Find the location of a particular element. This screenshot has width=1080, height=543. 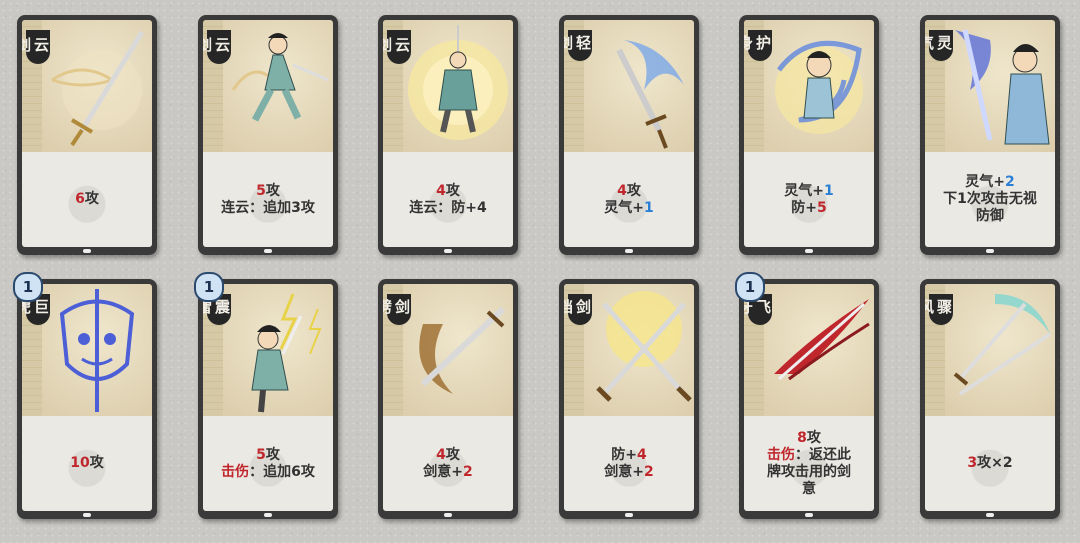

card-art: 骤风剑 is located at coordinates (990, 350).